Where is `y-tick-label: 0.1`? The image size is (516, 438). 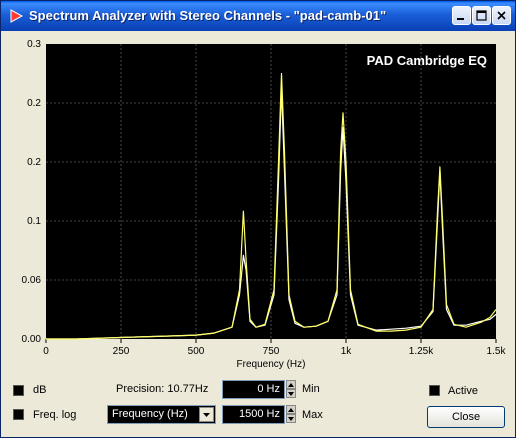
y-tick-label: 0.1 is located at coordinates (34, 221).